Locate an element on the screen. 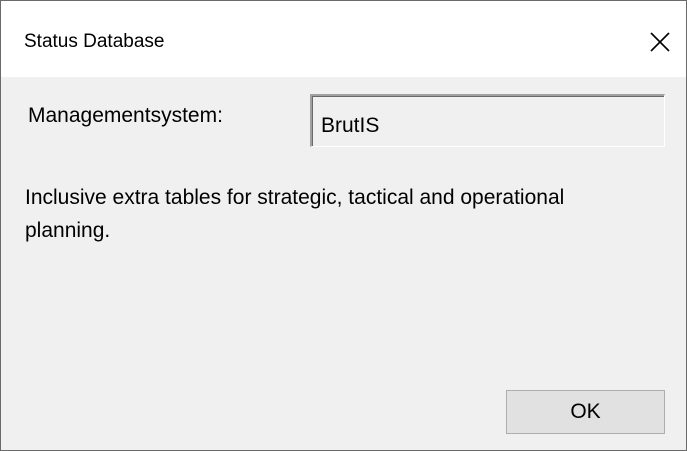 The image size is (687, 451). managementsystem-label: Managementsystem: is located at coordinates (125, 115).